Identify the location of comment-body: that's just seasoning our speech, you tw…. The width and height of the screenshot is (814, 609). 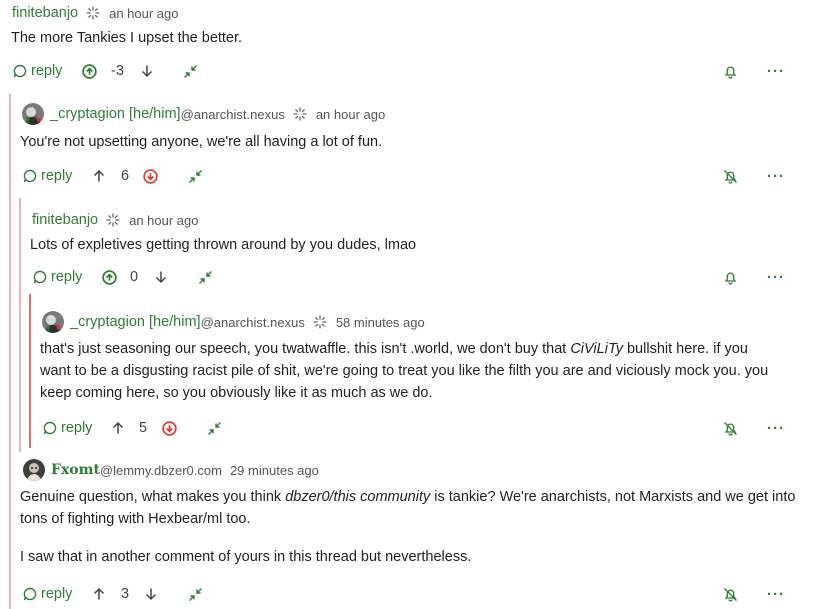
(404, 371).